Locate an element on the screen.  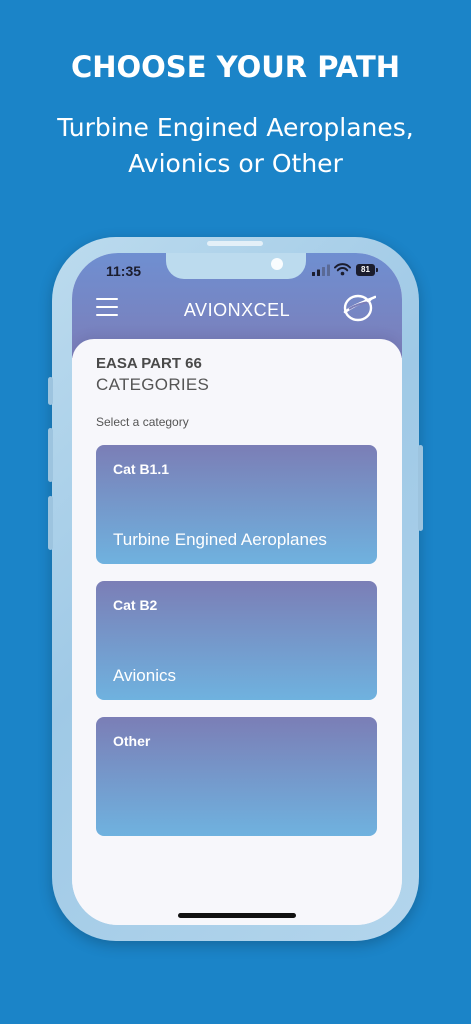
phone-volume-down-button is located at coordinates (50, 523).